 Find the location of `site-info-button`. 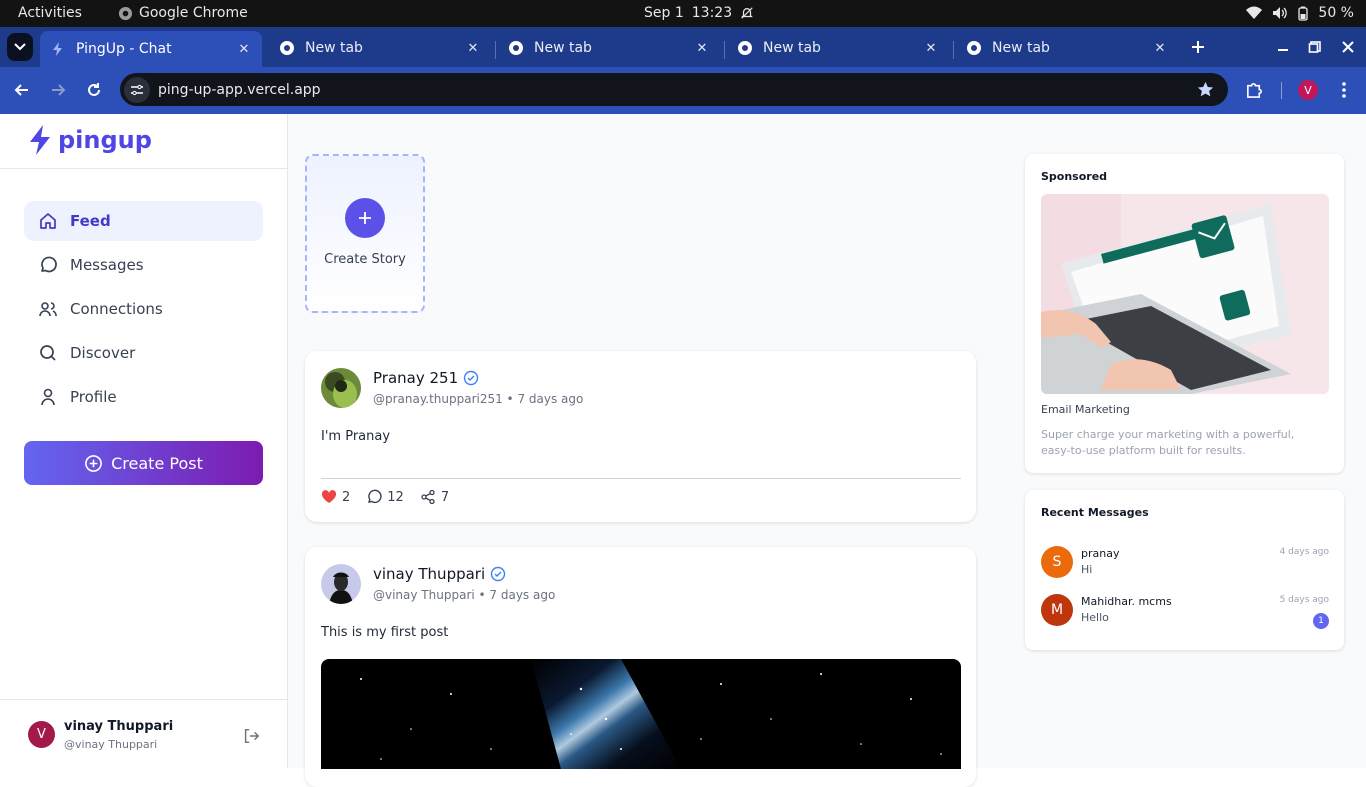

site-info-button is located at coordinates (137, 89).